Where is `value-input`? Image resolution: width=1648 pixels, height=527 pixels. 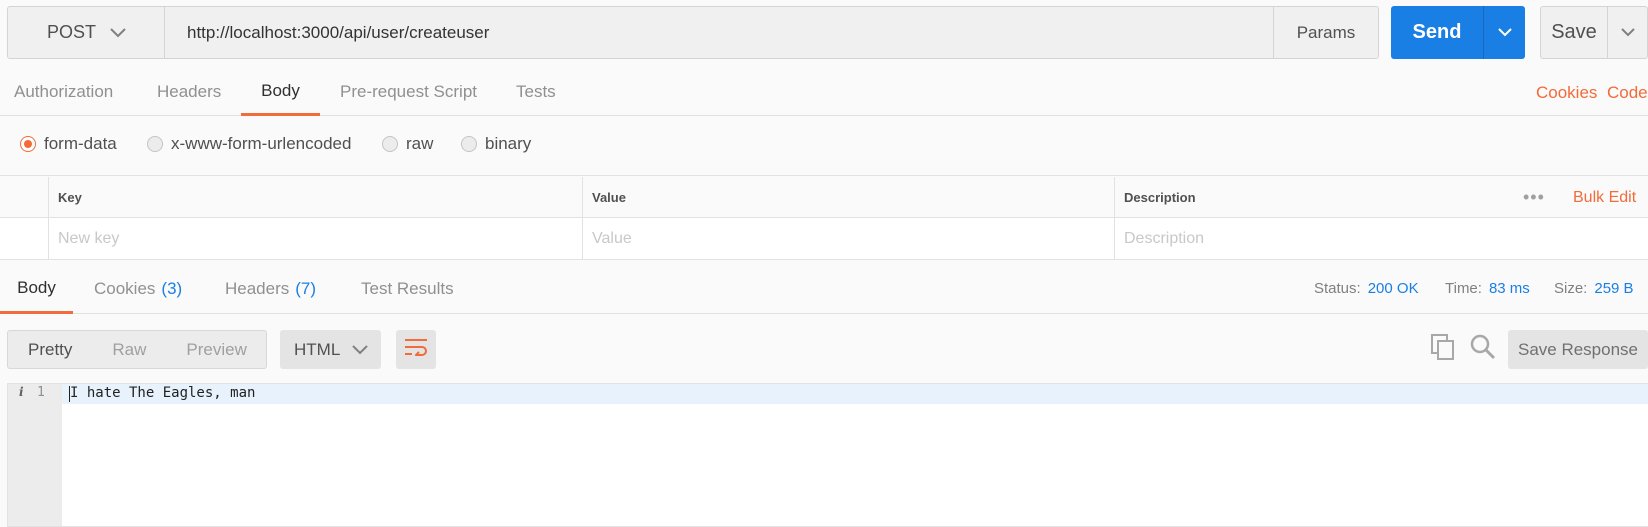
value-input is located at coordinates (853, 238).